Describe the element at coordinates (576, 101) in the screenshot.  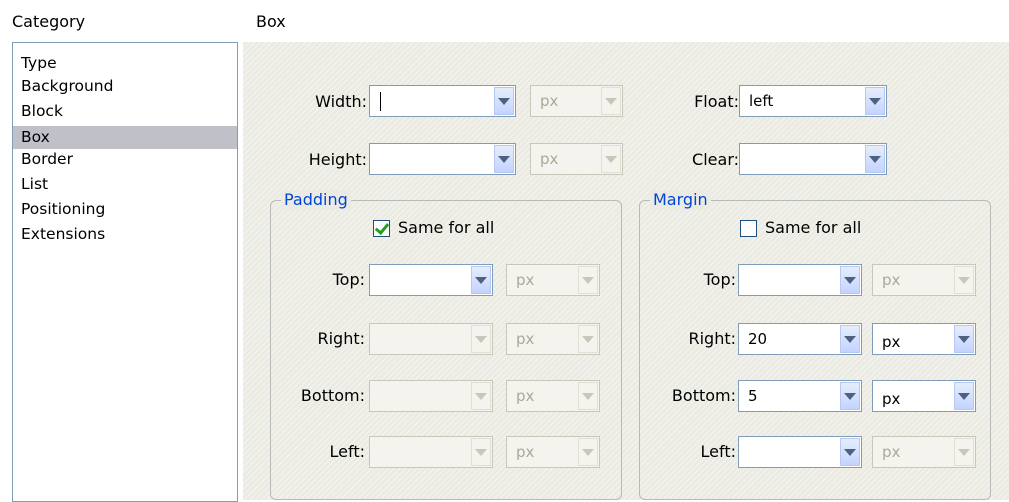
I see `width-unit-select: px` at that location.